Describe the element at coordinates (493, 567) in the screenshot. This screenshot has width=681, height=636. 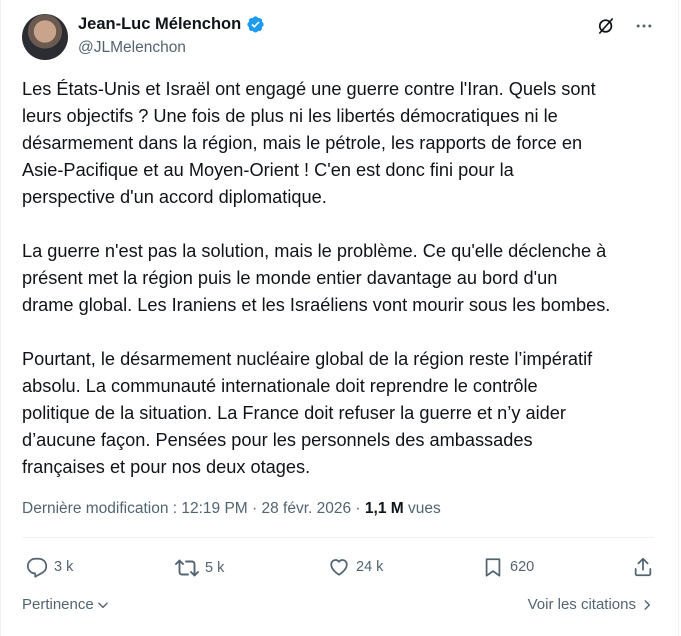
I see `bookmark-icon` at that location.